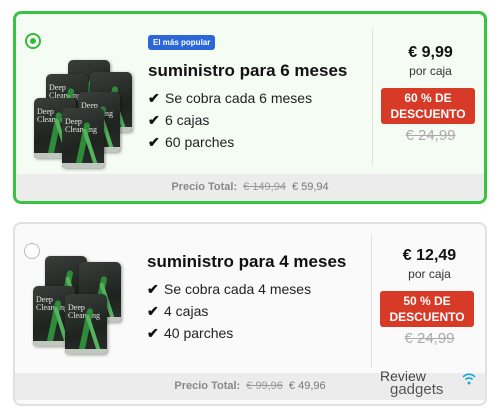  What do you see at coordinates (412, 383) in the screenshot?
I see `review-gadgets-watermark: Review gadgets` at bounding box center [412, 383].